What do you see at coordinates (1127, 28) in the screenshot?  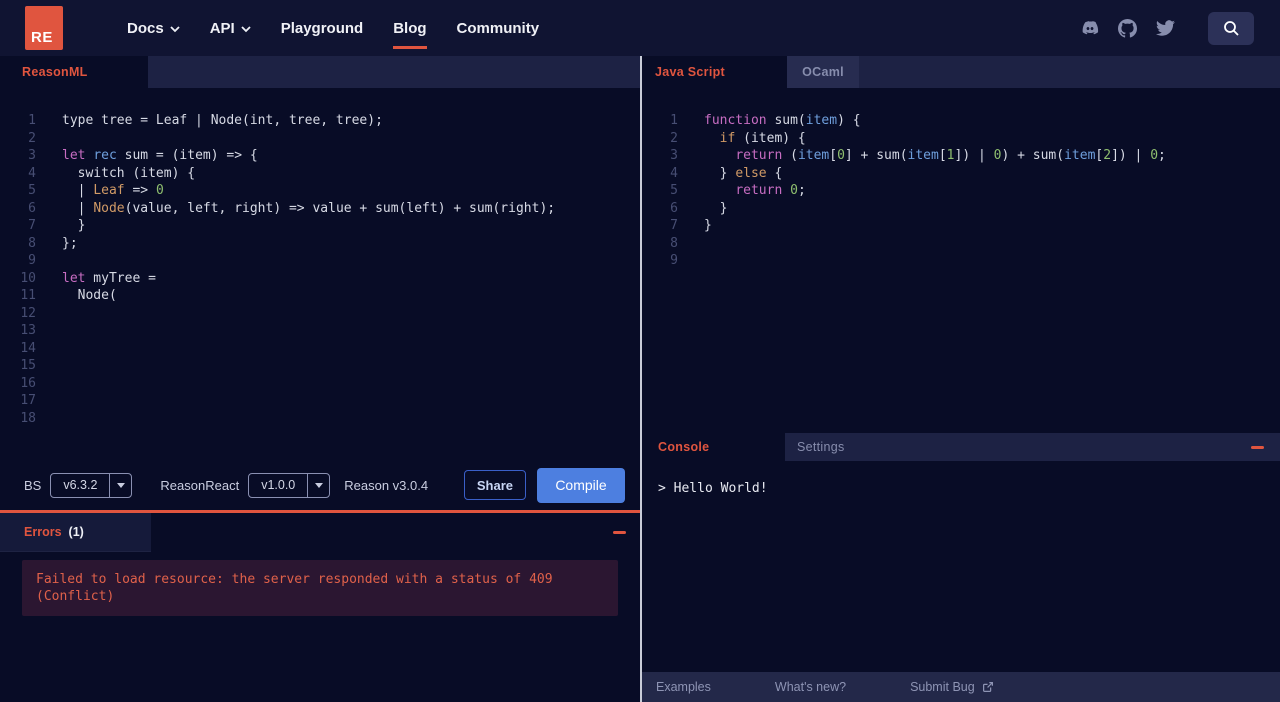 I see `github-icon` at bounding box center [1127, 28].